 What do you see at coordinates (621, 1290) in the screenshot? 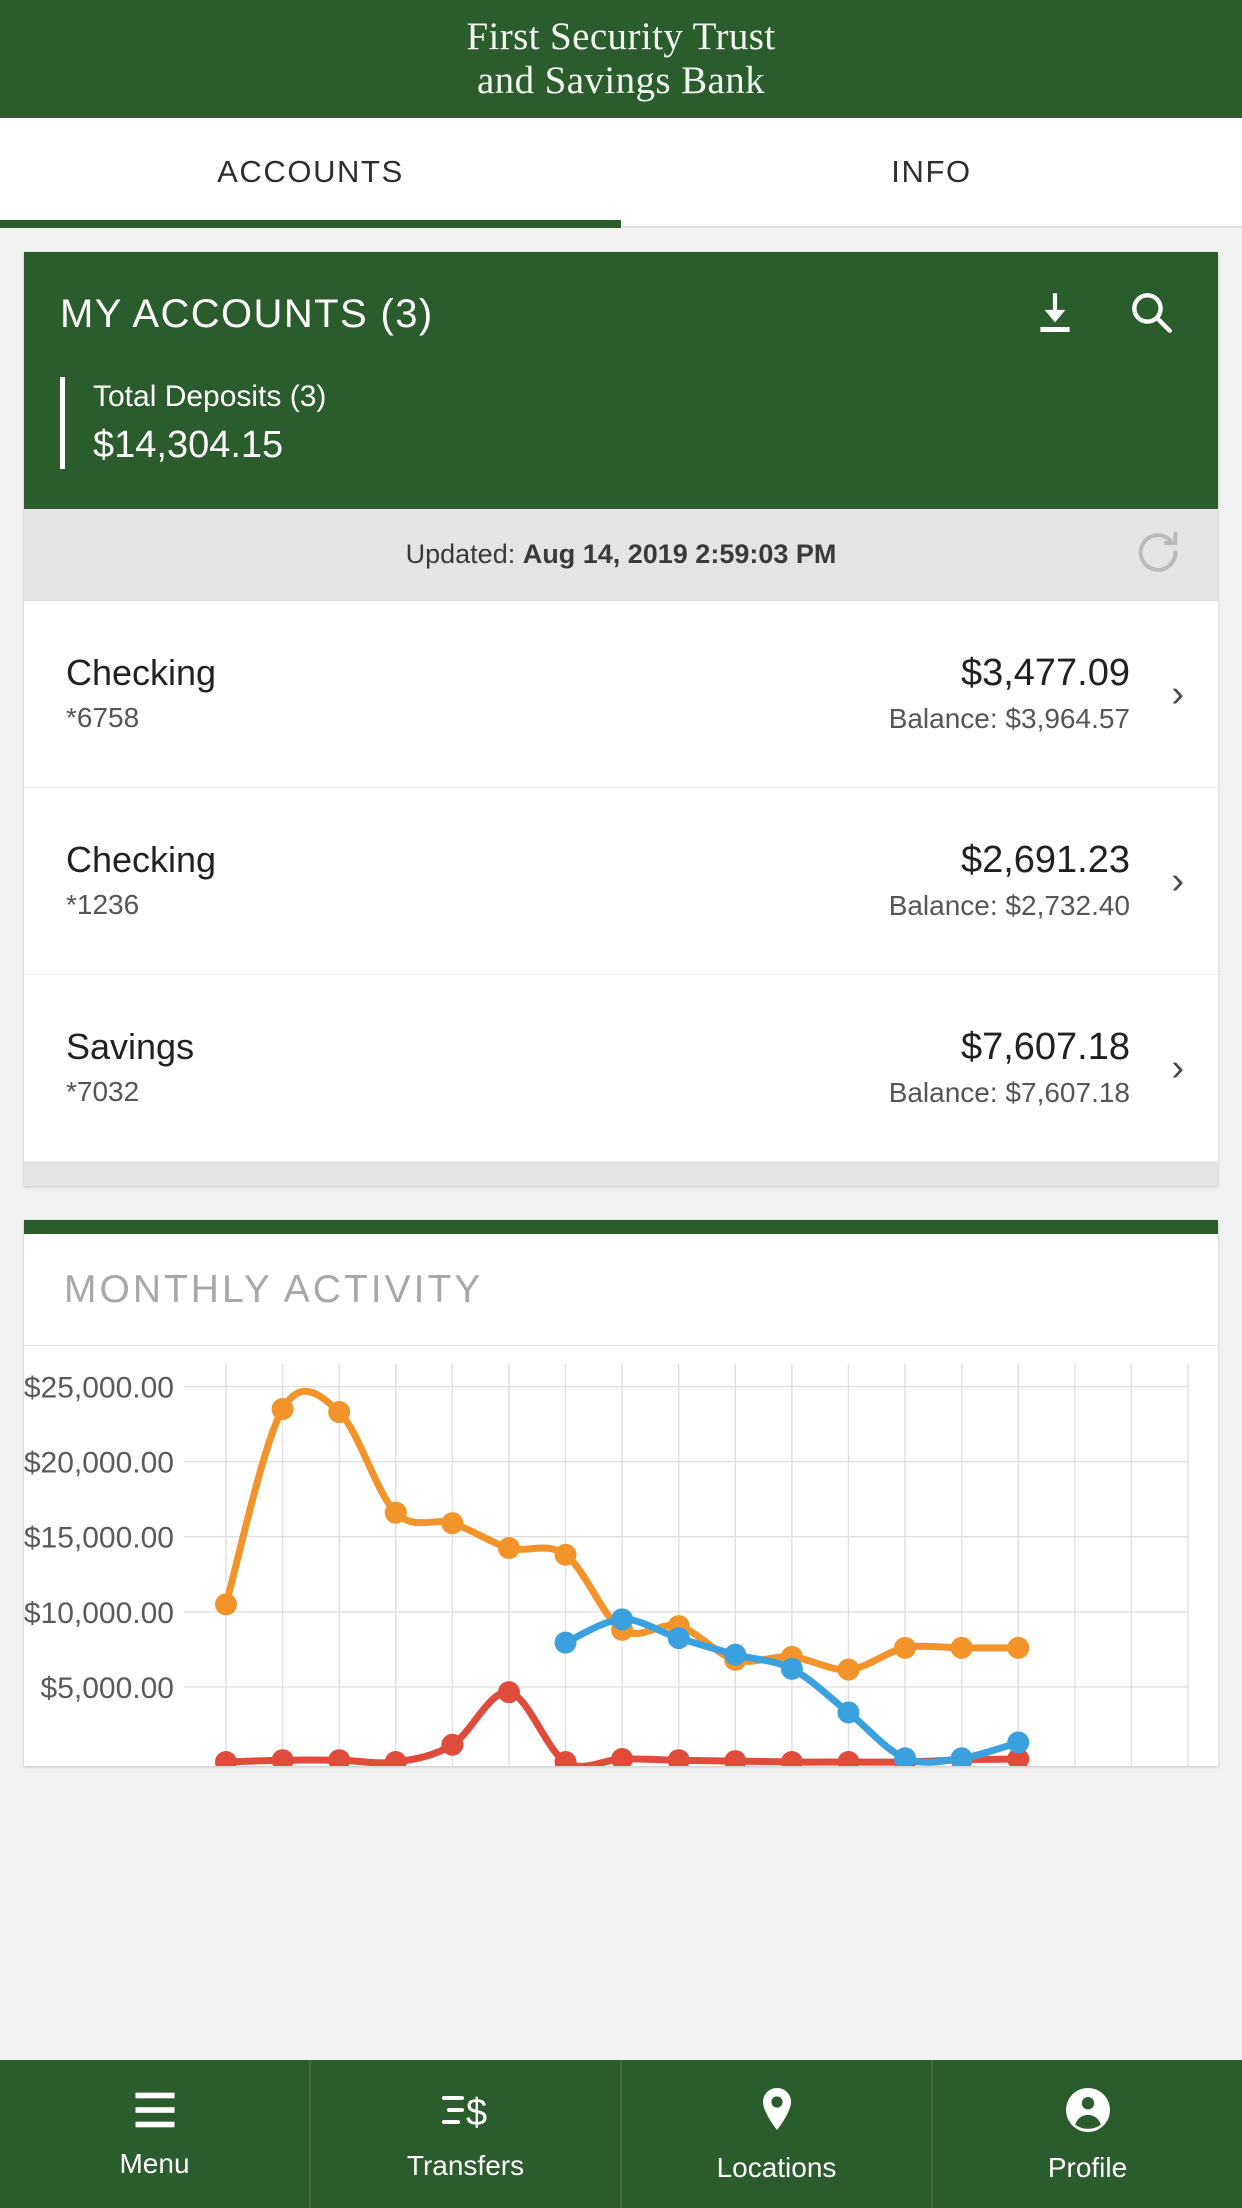
I see `monthly-activity-header: MONTHLY ACTIVITY` at bounding box center [621, 1290].